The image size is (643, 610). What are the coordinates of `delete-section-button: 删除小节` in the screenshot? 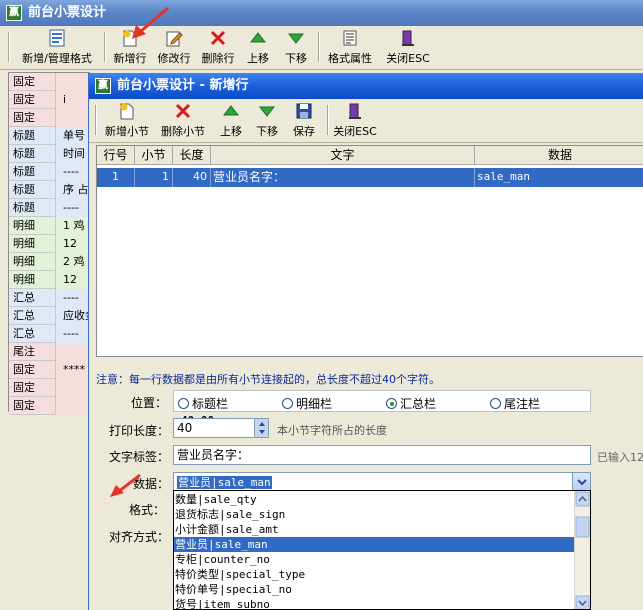 It's located at (183, 121).